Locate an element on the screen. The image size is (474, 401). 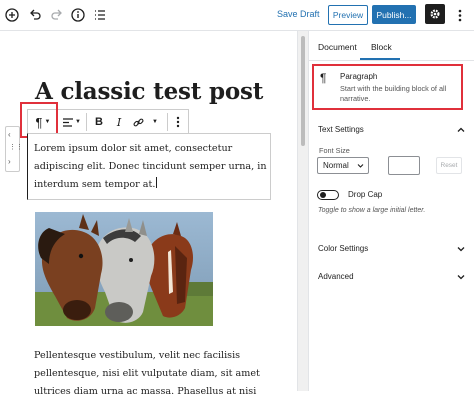
font-size-label: Font Size is located at coordinates (334, 150).